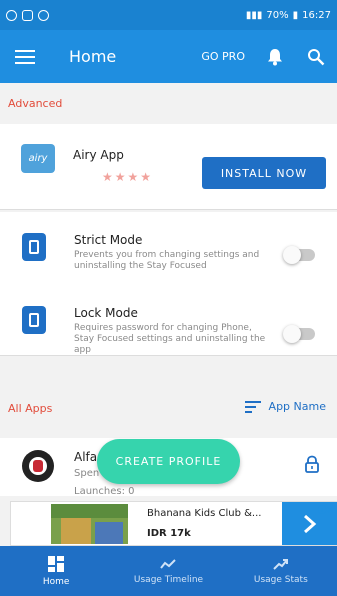 The image size is (337, 596). Describe the element at coordinates (277, 15) in the screenshot. I see `battery-percent: 70%` at that location.